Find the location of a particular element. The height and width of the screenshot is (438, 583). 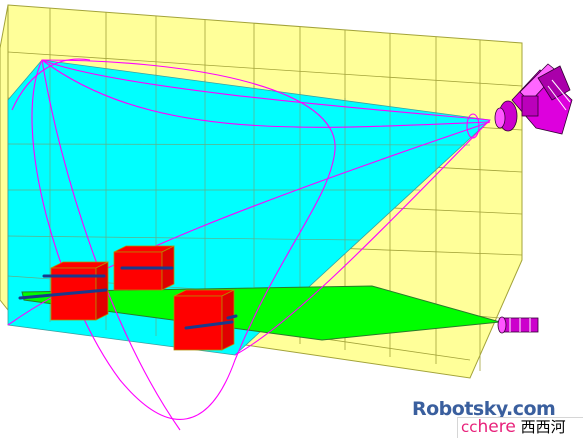

watermark-cc: cc is located at coordinates (469, 427).